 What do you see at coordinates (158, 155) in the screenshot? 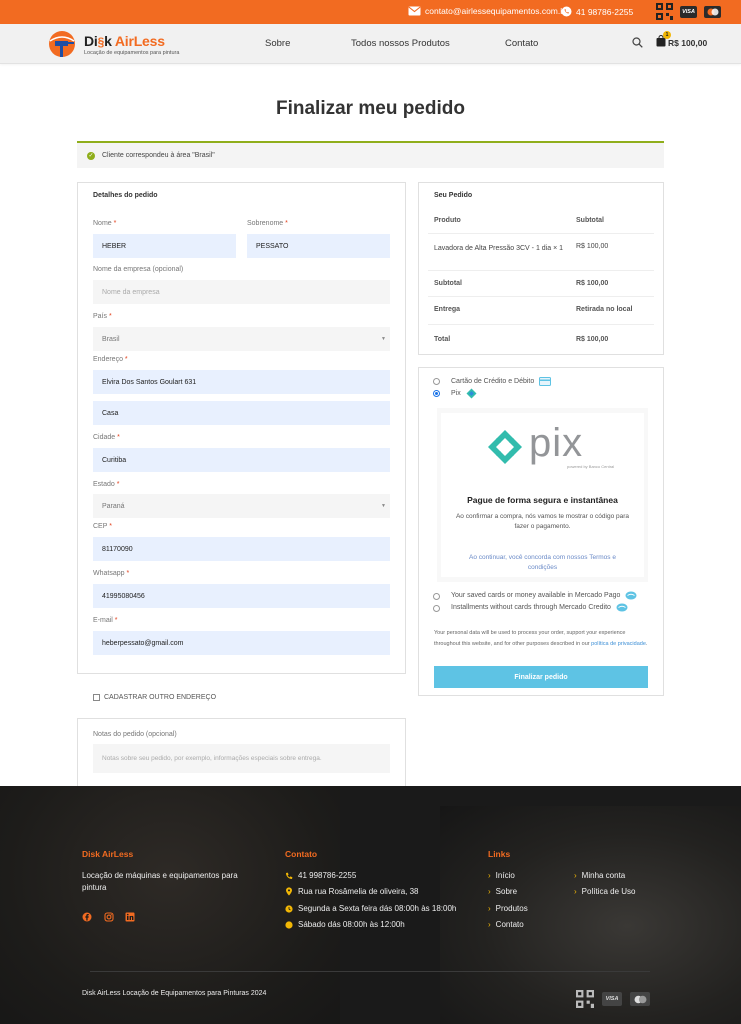
I see `notice-text: Cliente correspondeu à área "Brasil"` at bounding box center [158, 155].